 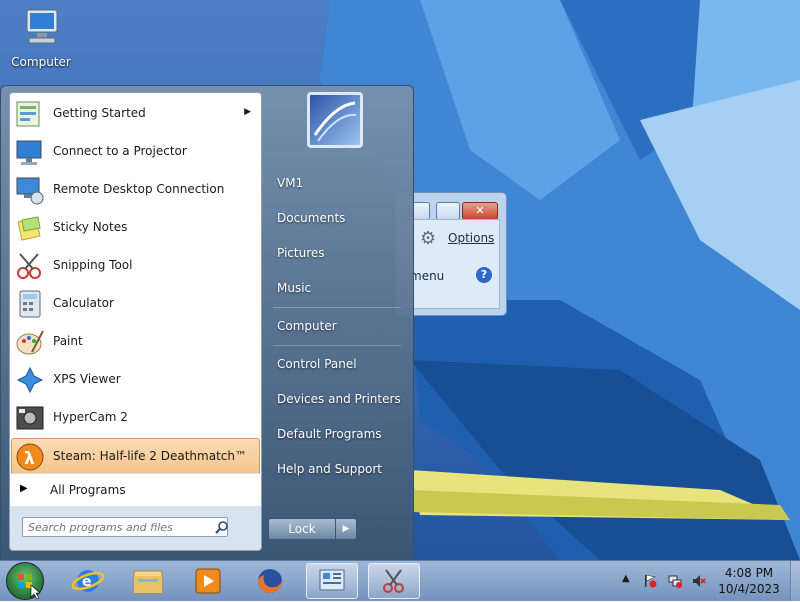 I want to click on taskbar: e ▲ 4:08 PM 10/4/2023, so click(x=400, y=580).